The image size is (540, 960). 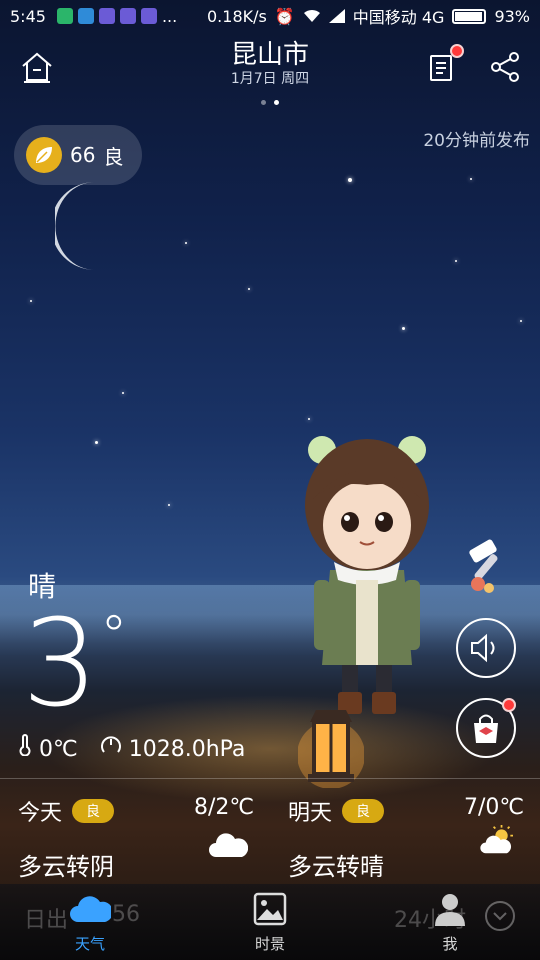 What do you see at coordinates (270, 79) in the screenshot?
I see `date-label: 1月7日 周四` at bounding box center [270, 79].